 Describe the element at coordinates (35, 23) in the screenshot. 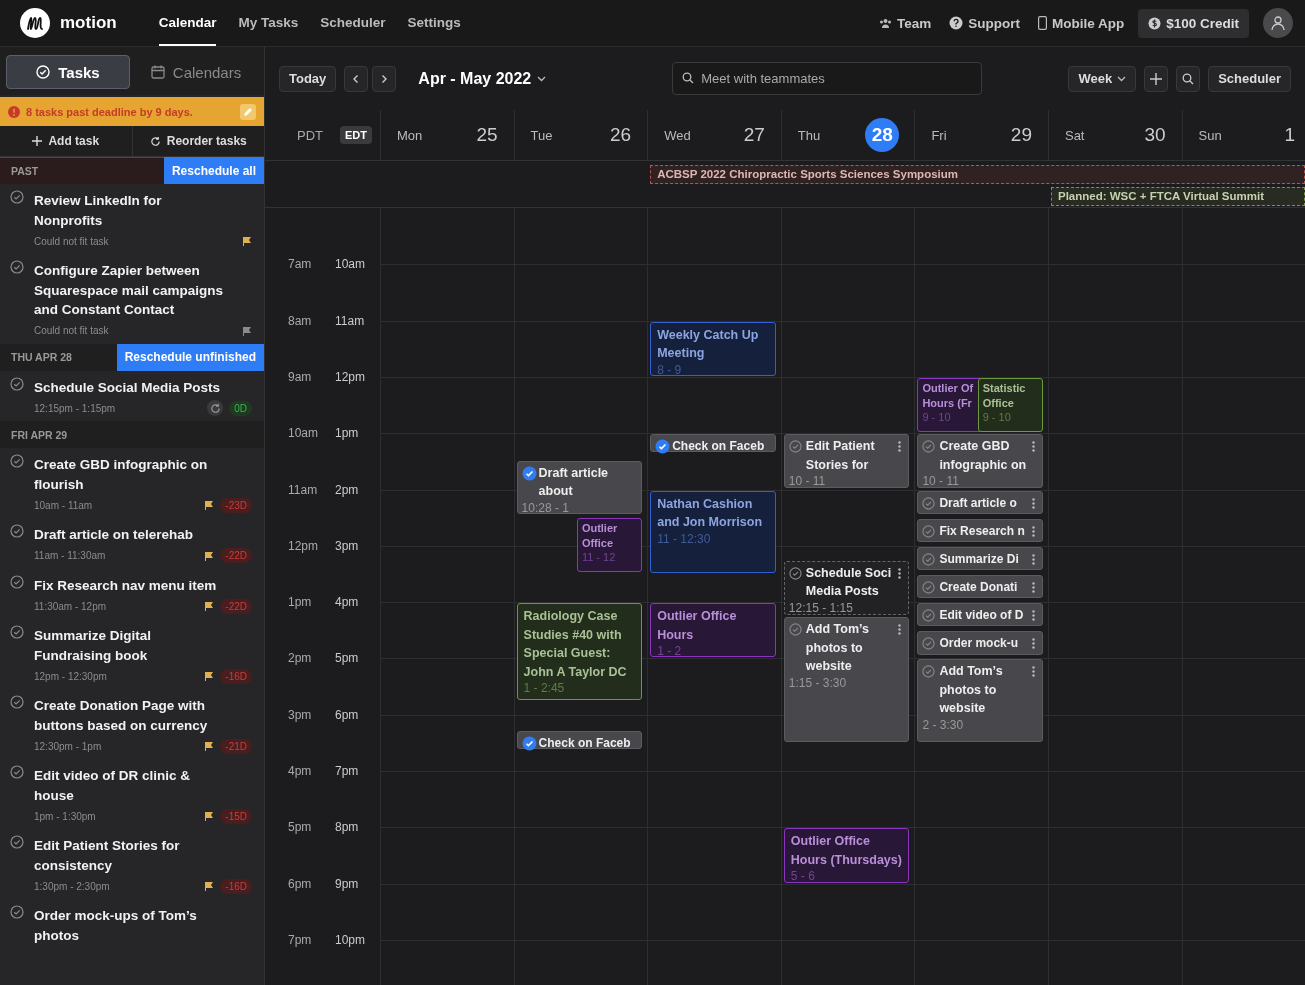

I see `logo-icon` at that location.